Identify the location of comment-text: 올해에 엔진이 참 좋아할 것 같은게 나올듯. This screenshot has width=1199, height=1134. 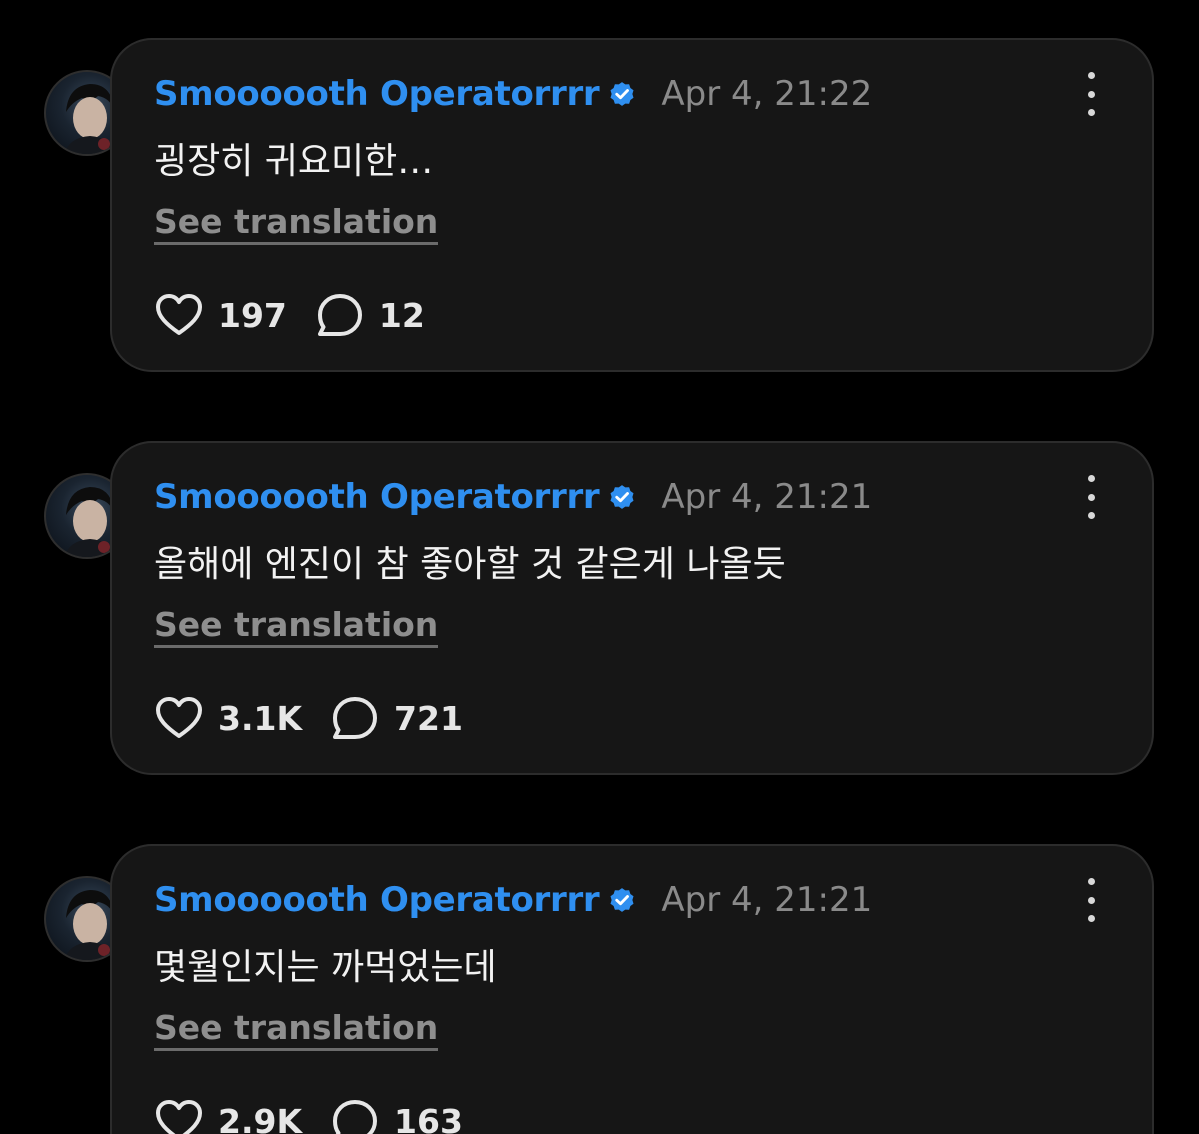
(470, 564).